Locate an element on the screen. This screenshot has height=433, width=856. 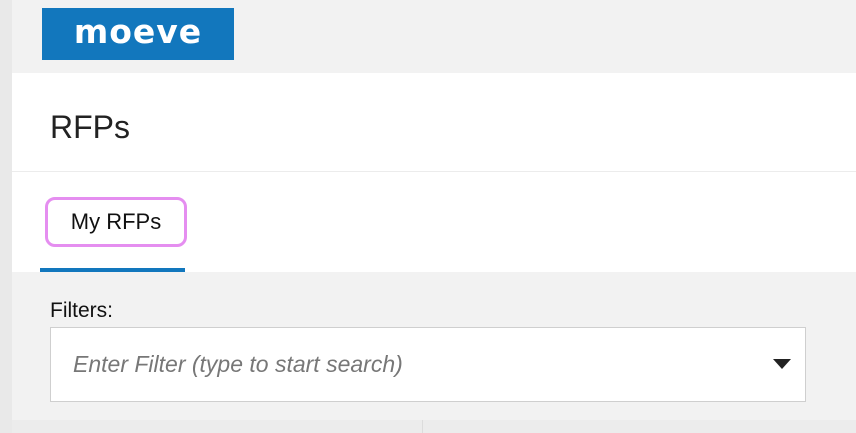
logo-text: moeve is located at coordinates (138, 31).